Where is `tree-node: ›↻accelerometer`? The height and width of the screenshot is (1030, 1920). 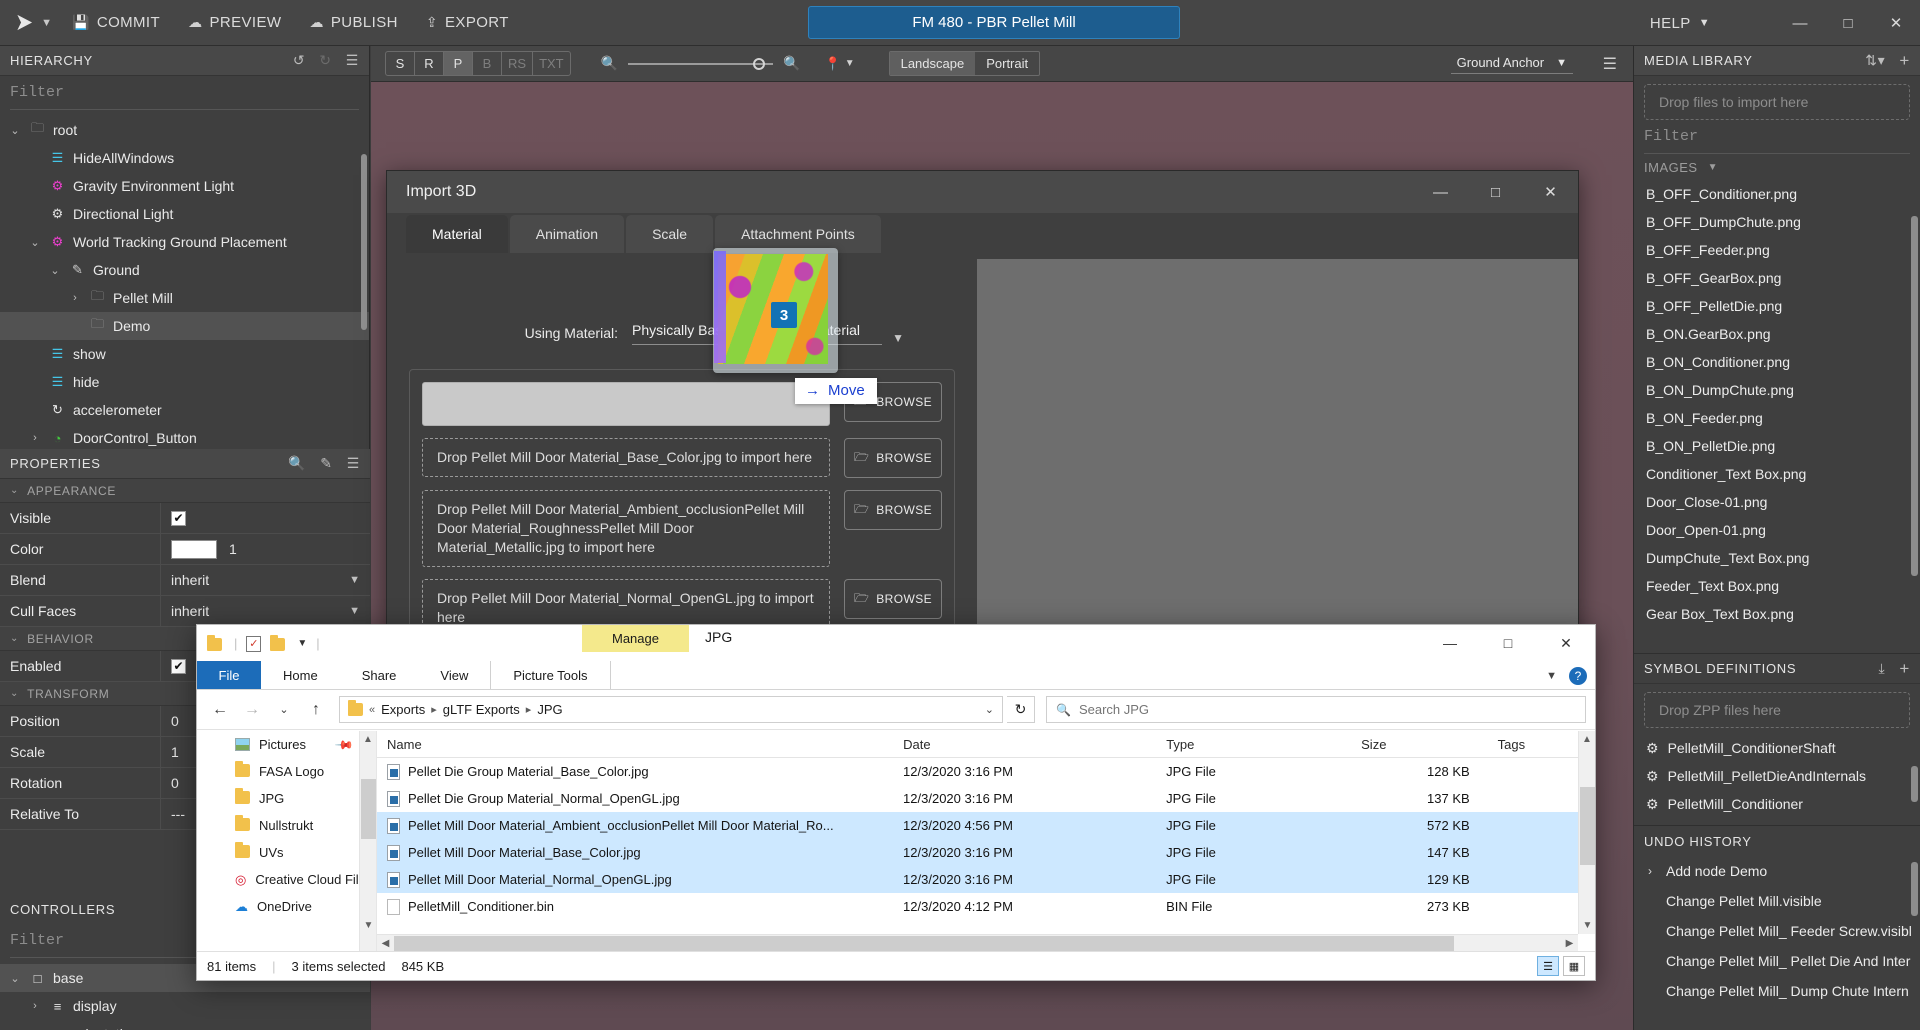
tree-node: ›↻accelerometer is located at coordinates (184, 410).